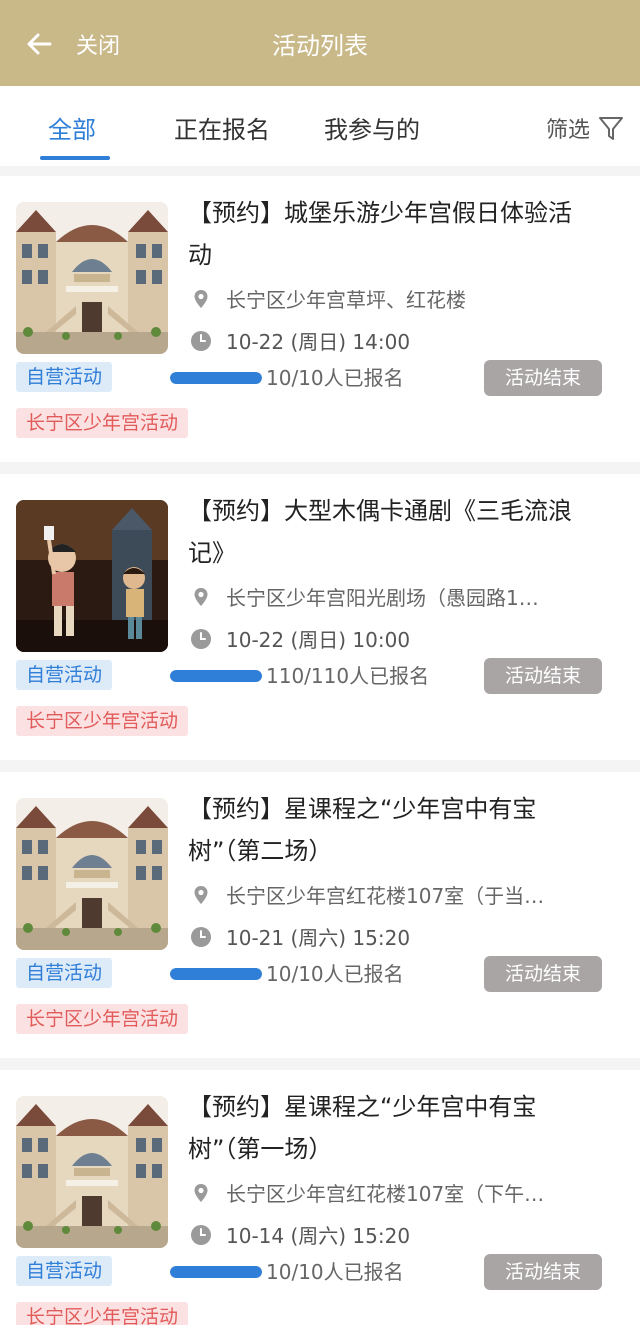  Describe the element at coordinates (318, 1236) in the screenshot. I see `event-time: 10-14 (周六) 15:20` at that location.